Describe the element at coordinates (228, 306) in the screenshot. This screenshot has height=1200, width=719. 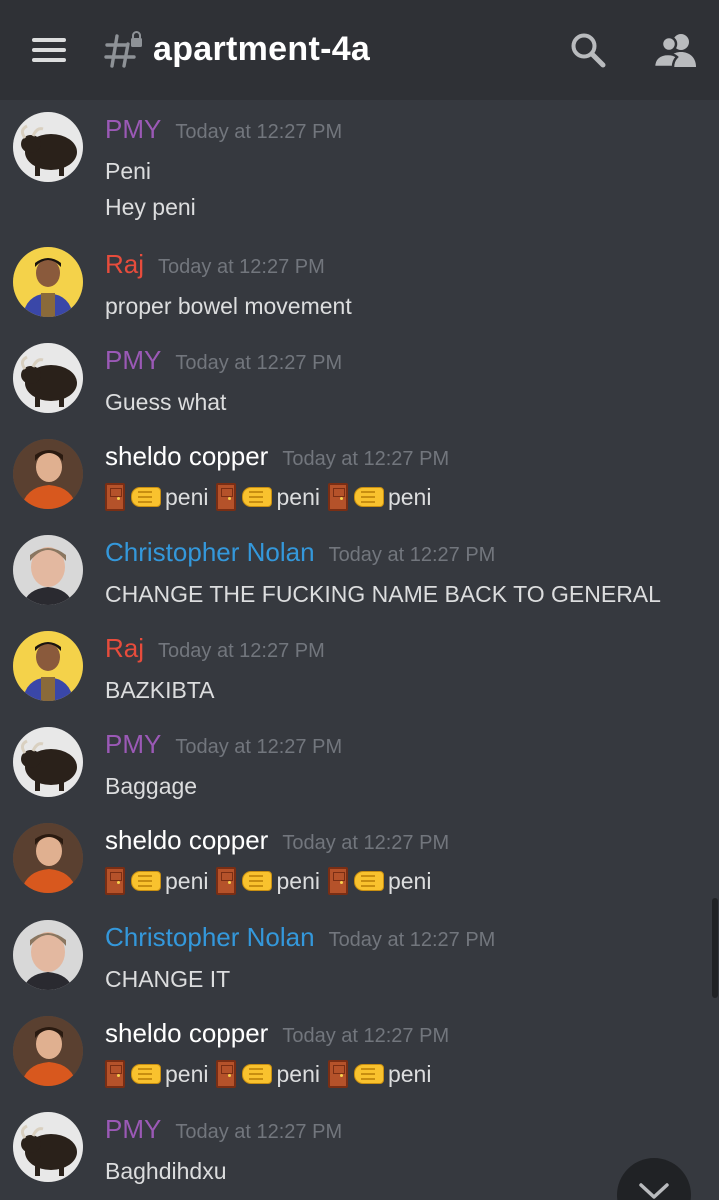
I see `message-text: proper bowel movement` at that location.